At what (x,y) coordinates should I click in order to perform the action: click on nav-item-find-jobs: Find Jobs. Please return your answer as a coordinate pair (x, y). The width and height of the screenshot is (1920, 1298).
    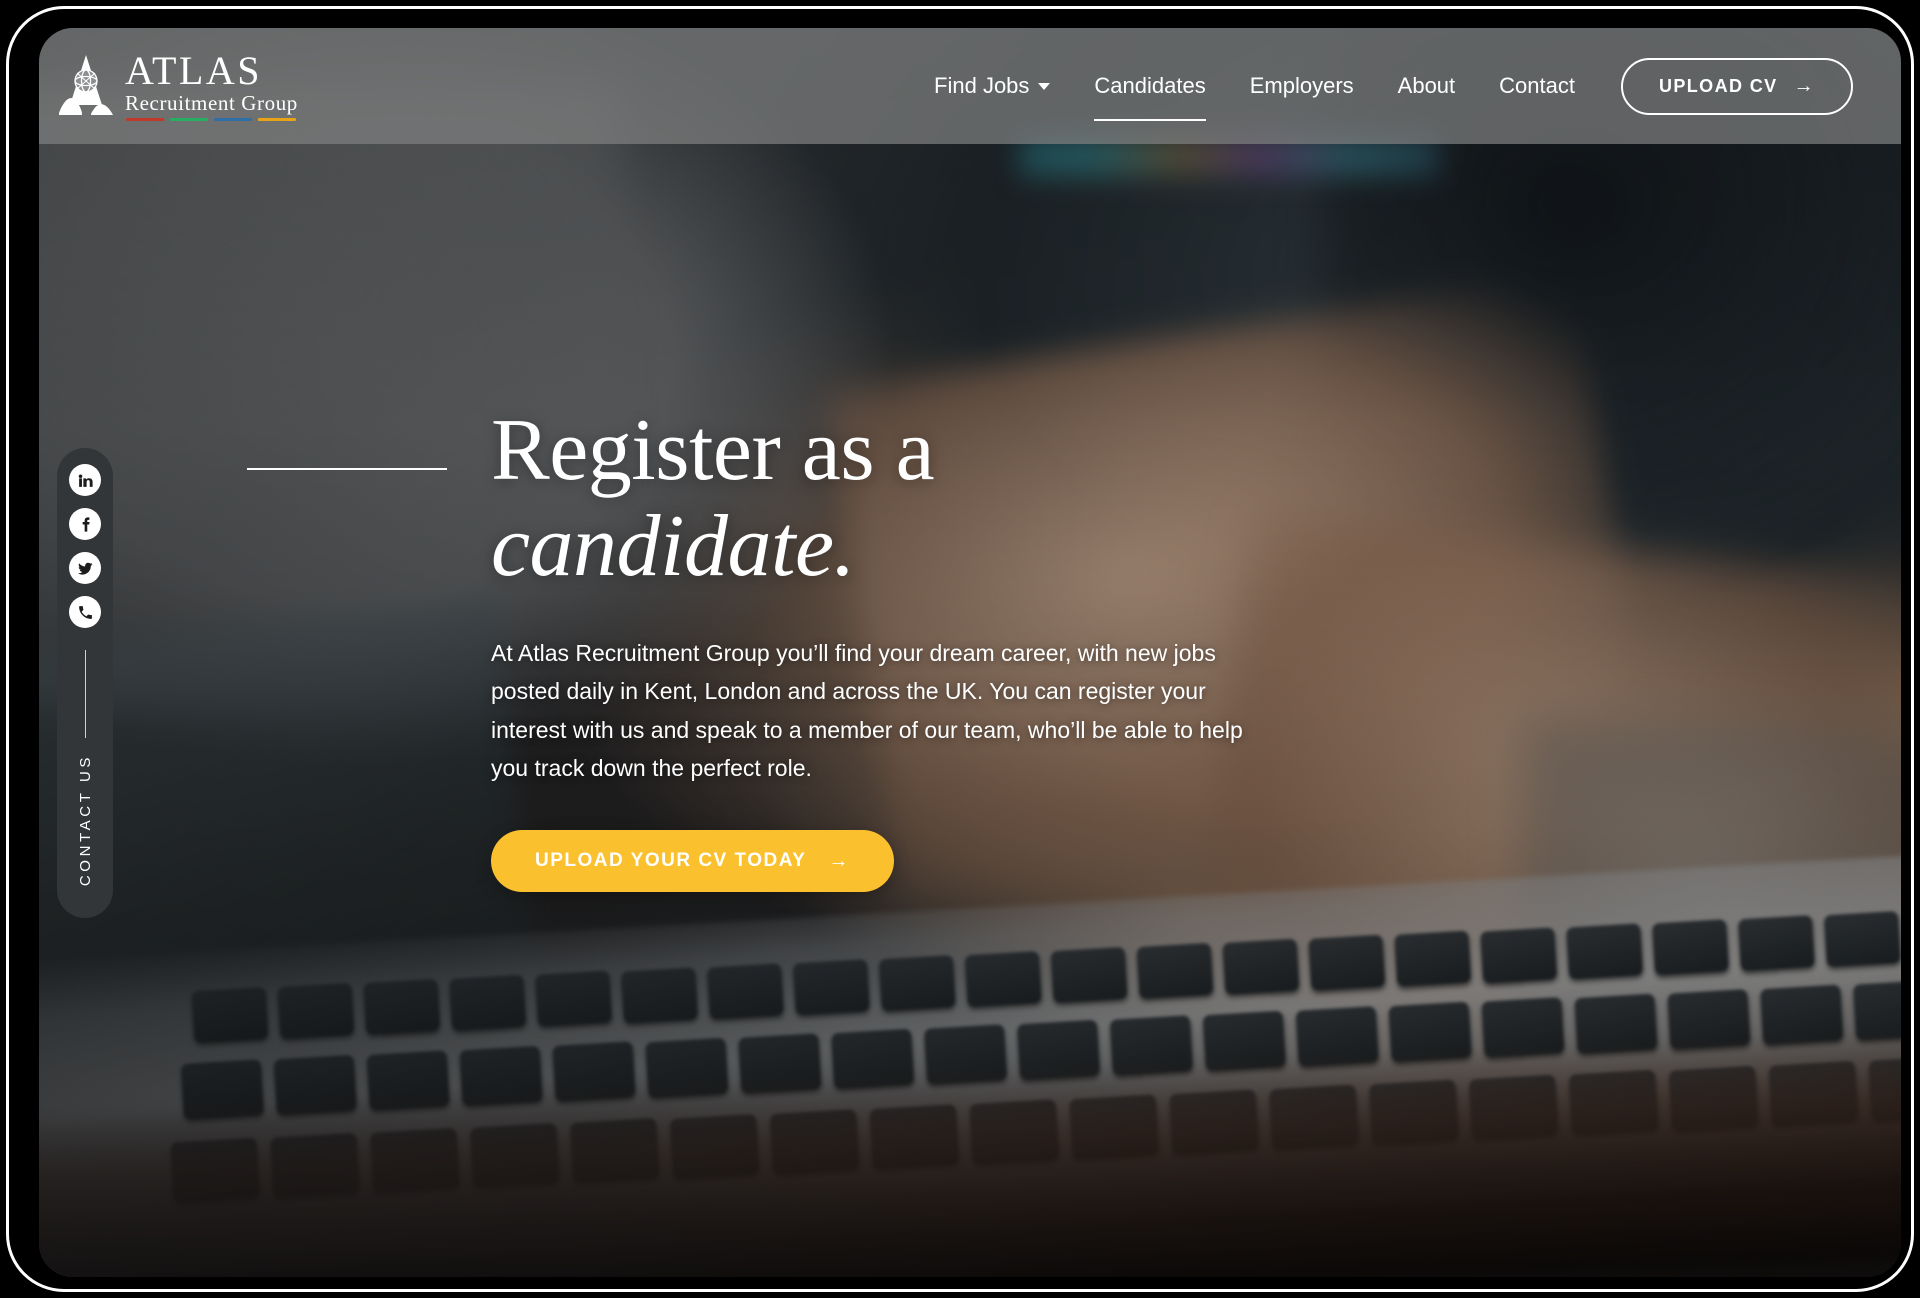
    Looking at the image, I should click on (992, 86).